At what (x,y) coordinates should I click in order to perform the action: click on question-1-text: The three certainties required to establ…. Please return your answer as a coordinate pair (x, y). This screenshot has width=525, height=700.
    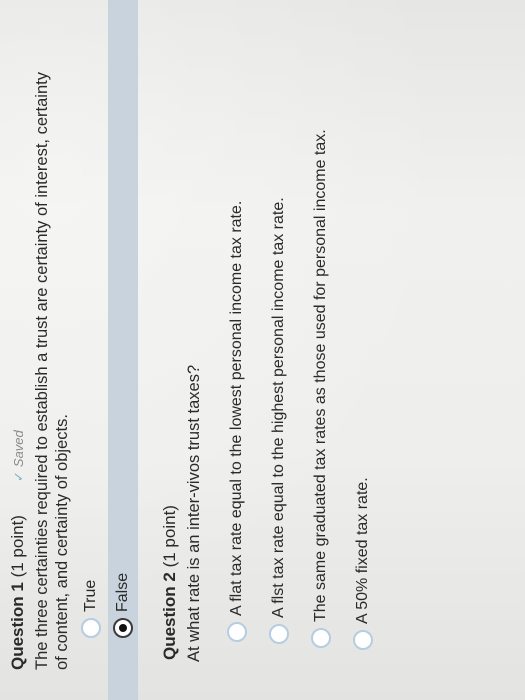
    Looking at the image, I should click on (52, 371).